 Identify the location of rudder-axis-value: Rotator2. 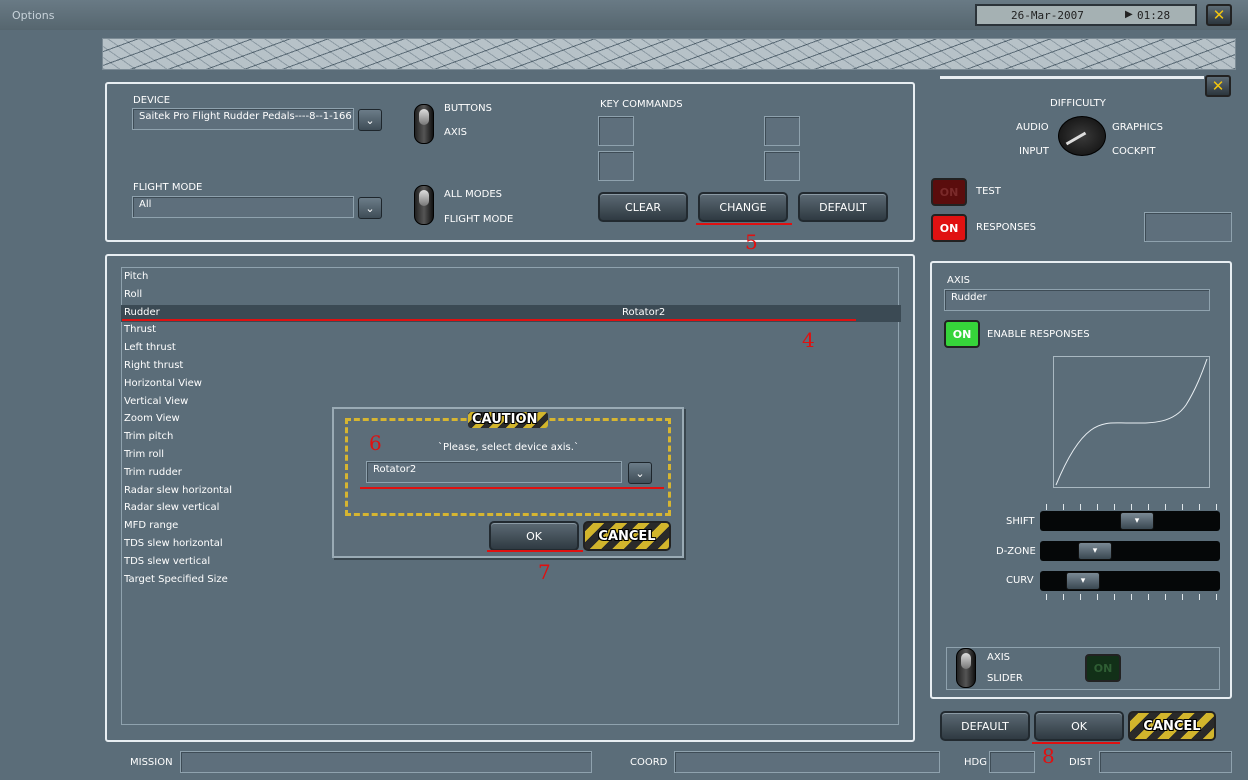
(644, 312).